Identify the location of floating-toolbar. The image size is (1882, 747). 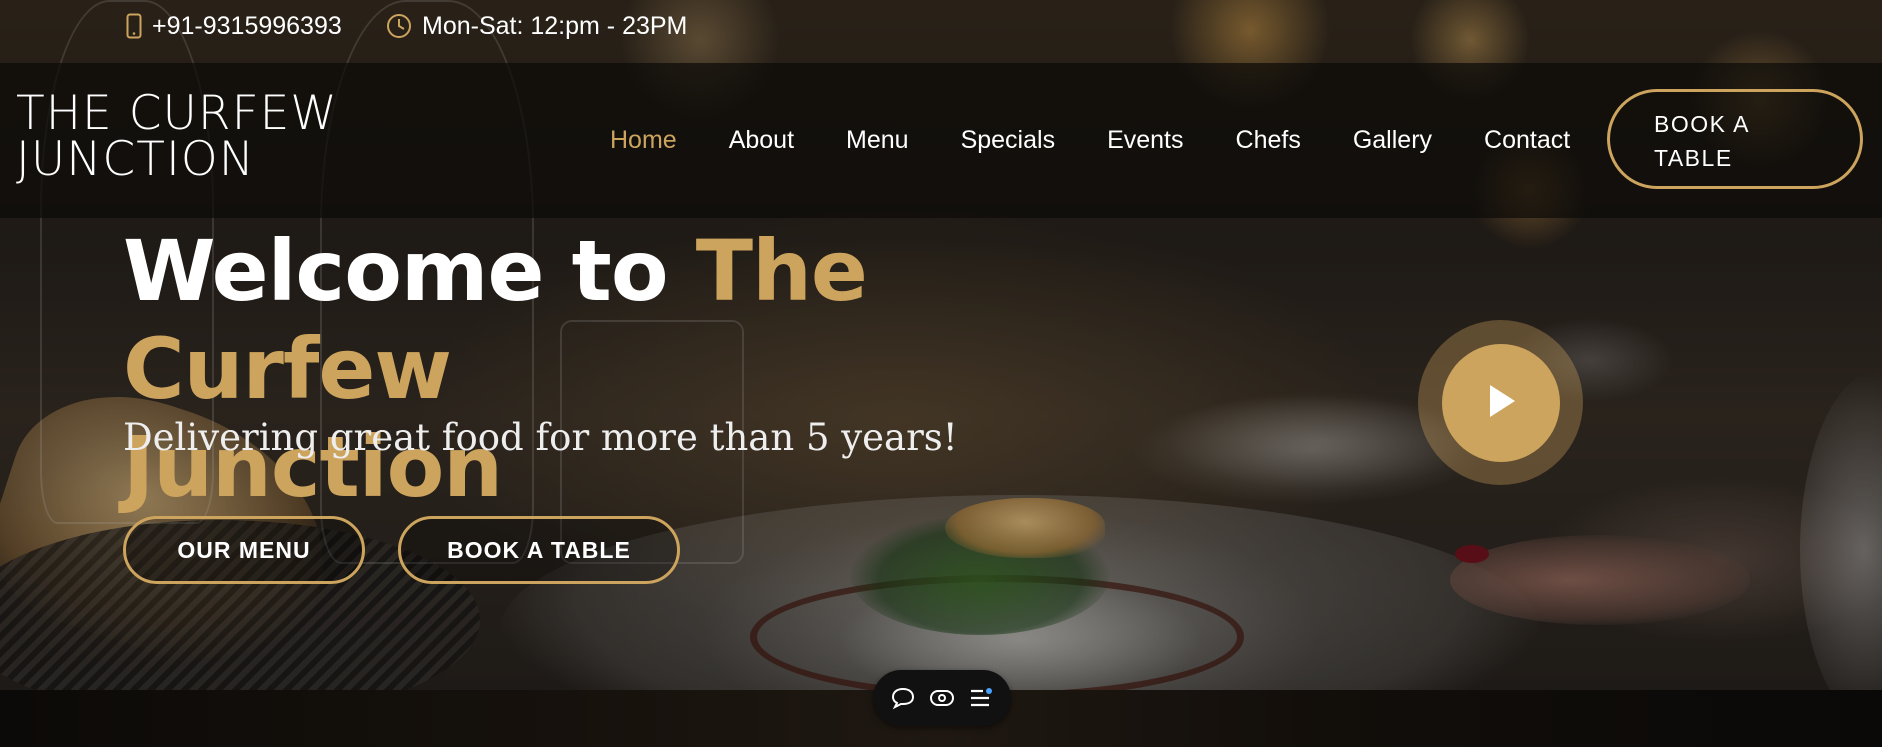
(942, 698).